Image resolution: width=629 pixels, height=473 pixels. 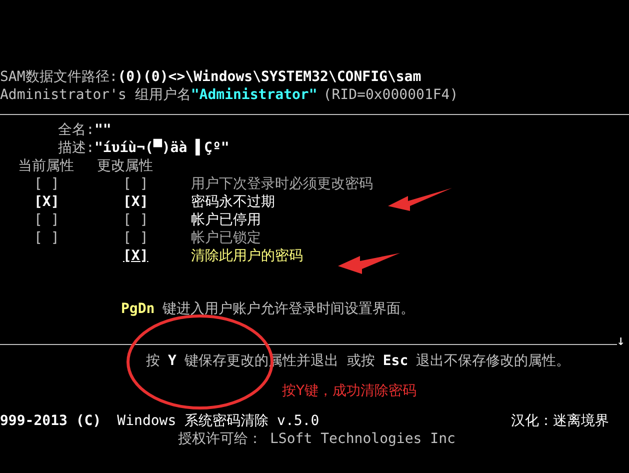 I want to click on field-label: 描述:, so click(x=76, y=148).